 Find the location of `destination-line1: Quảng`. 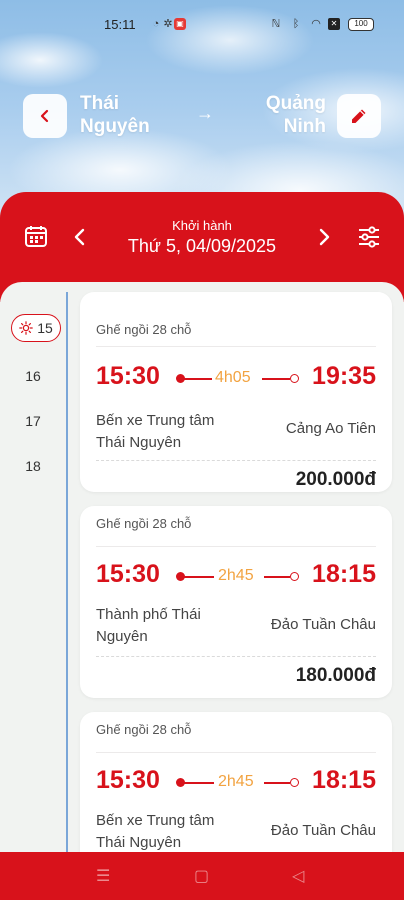

destination-line1: Quảng is located at coordinates (295, 103).